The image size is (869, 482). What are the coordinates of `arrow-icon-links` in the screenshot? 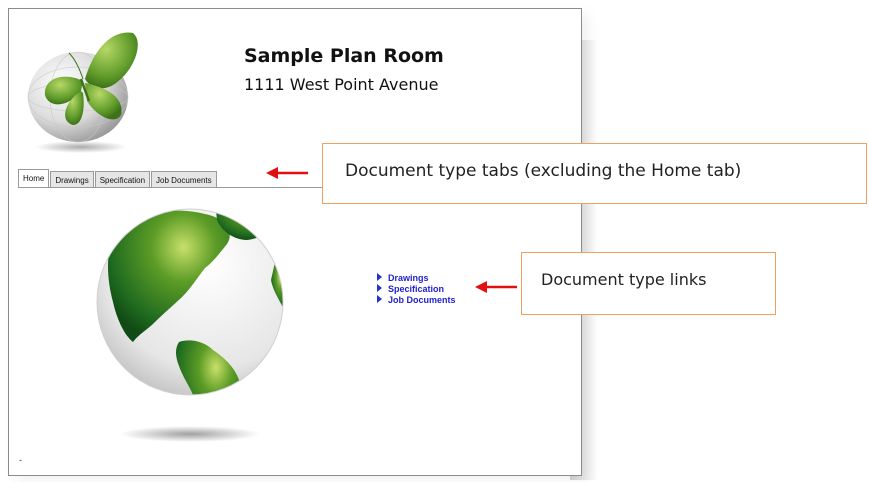 It's located at (496, 287).